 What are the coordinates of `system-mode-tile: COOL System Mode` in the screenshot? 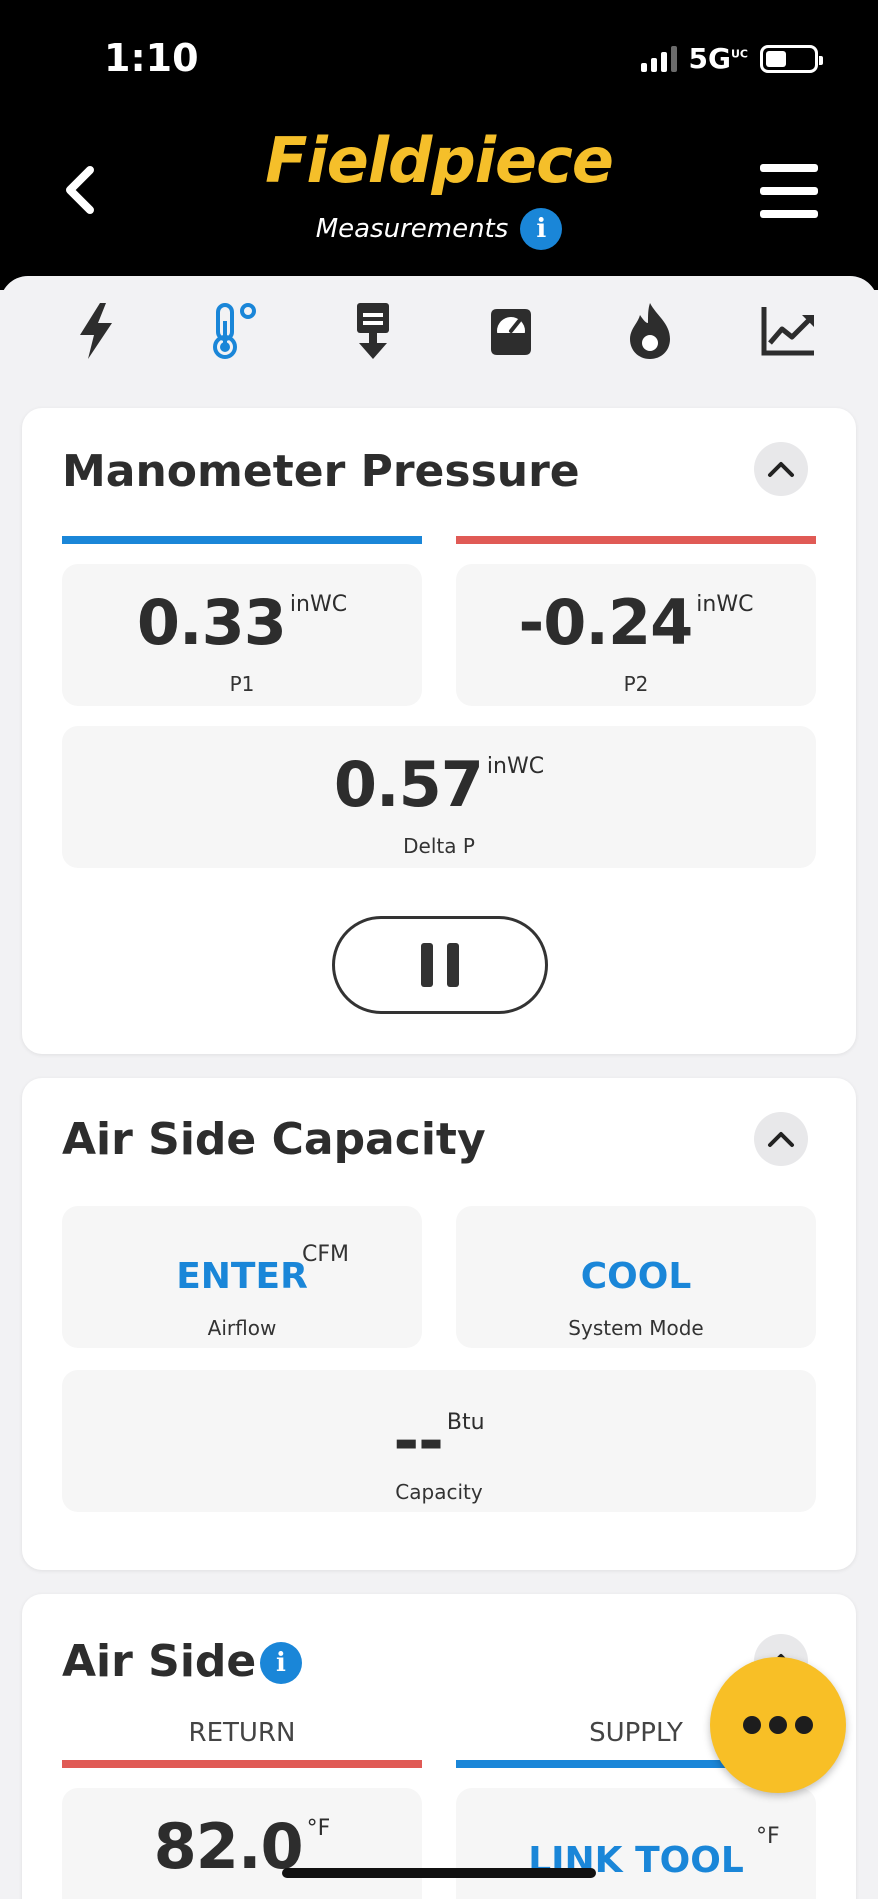 It's located at (636, 1277).